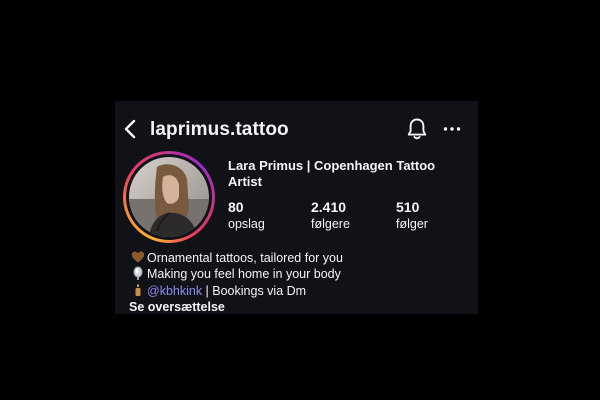 The image size is (600, 400). I want to click on stat-following-count: 510, so click(408, 207).